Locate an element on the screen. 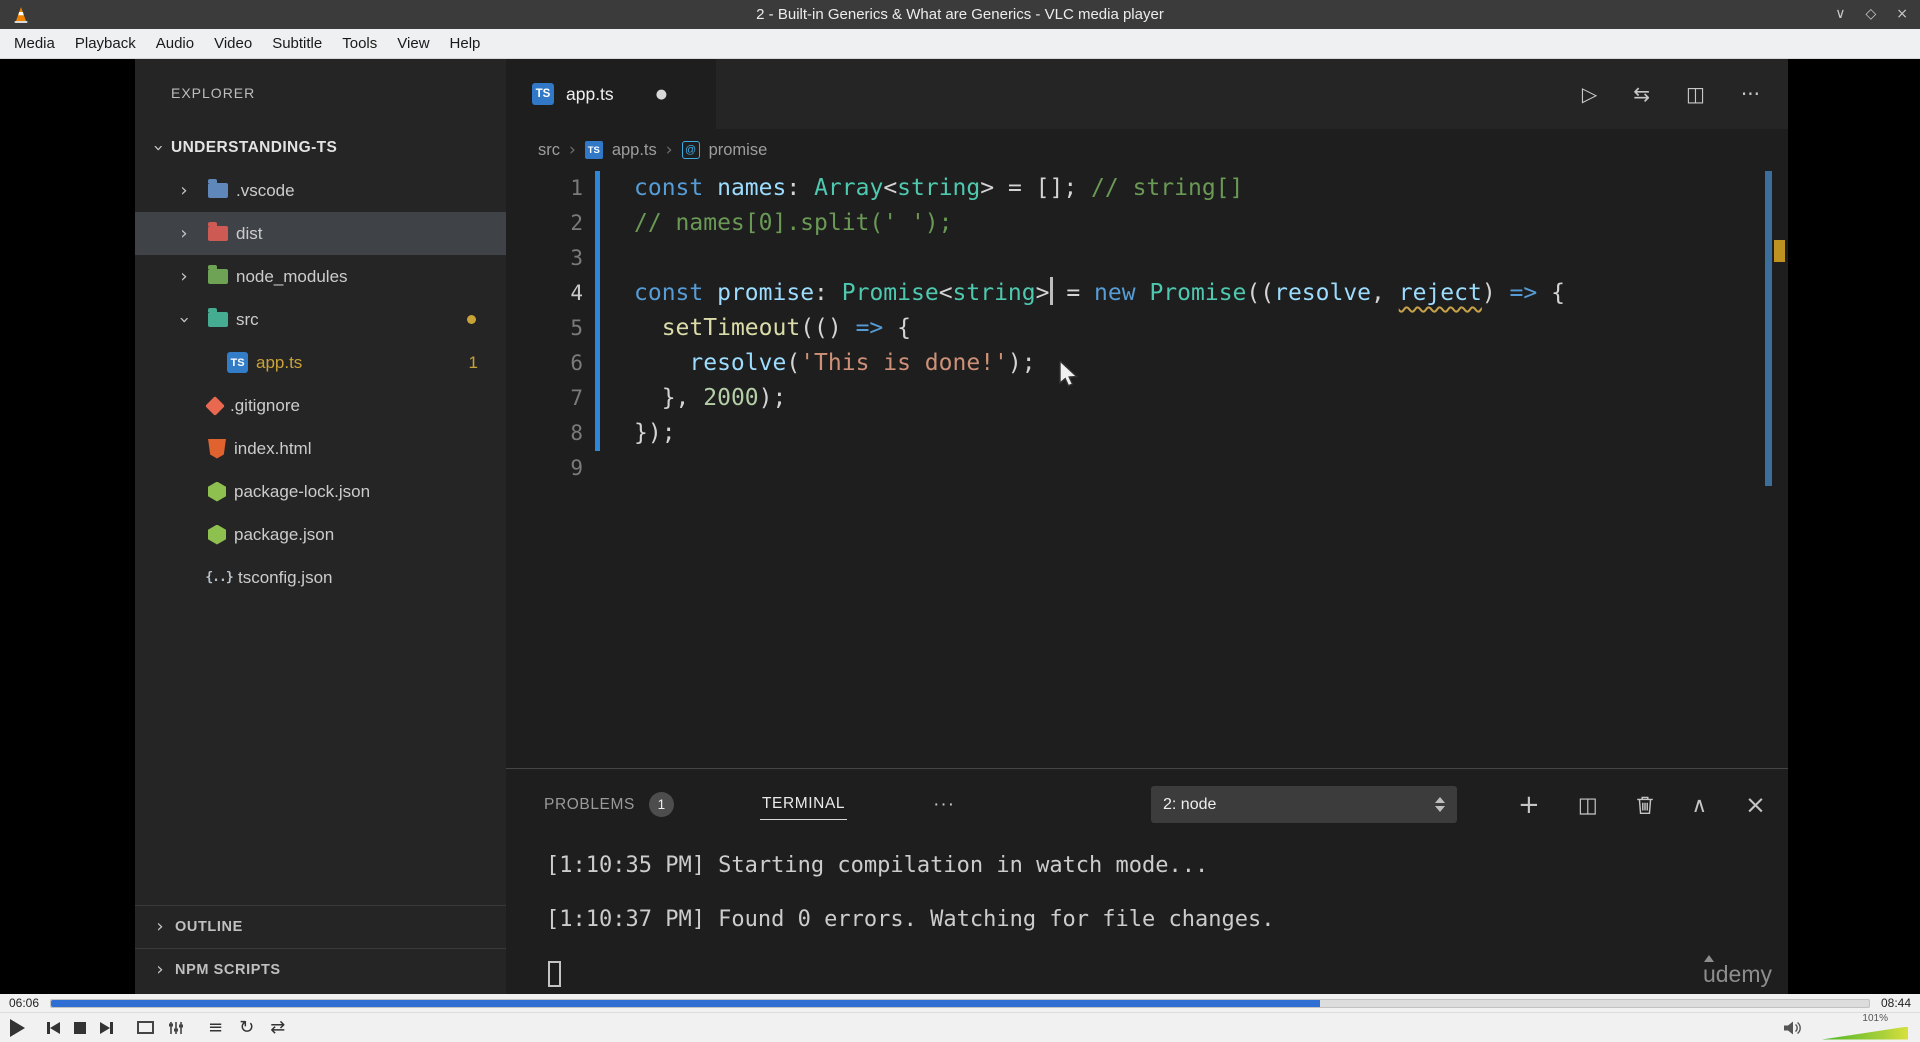 This screenshot has height=1042, width=1920. tree-item-package-json: package.json is located at coordinates (320, 534).